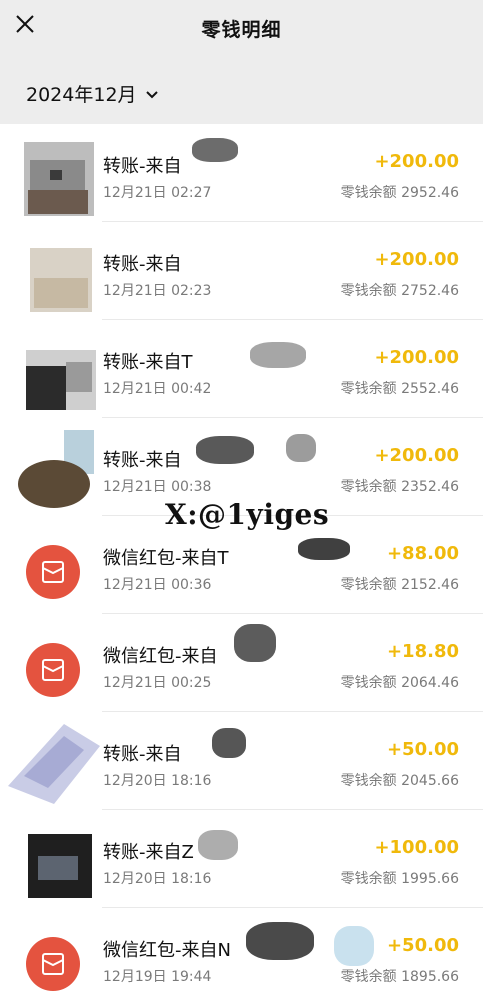 This screenshot has width=483, height=1006. What do you see at coordinates (399, 879) in the screenshot?
I see `transaction-balance: 零钱余额 1995.66` at bounding box center [399, 879].